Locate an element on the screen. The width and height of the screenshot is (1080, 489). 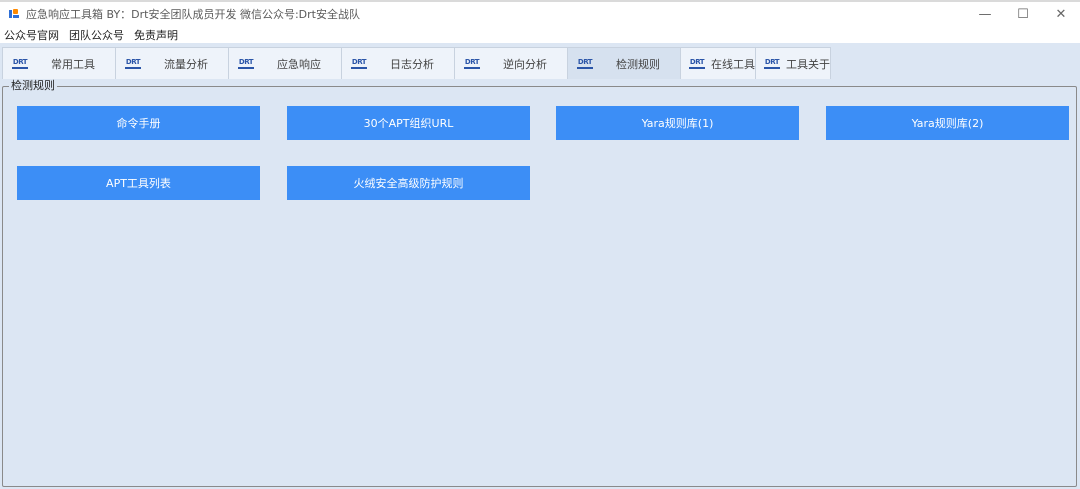
tab-reverse-analysis: DRT 逆向分析 is located at coordinates (511, 63).